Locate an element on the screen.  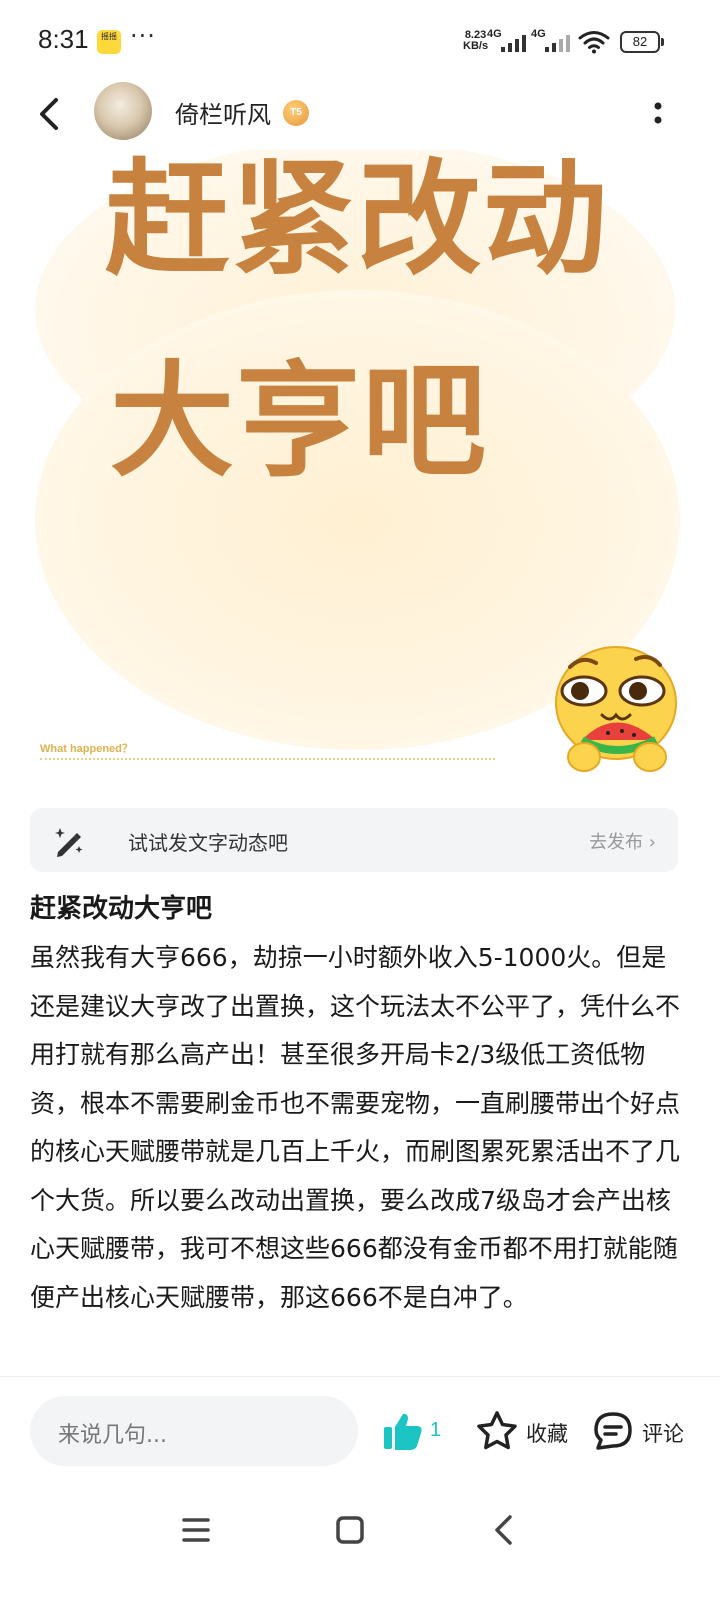
battery-indicator: 82 is located at coordinates (642, 42).